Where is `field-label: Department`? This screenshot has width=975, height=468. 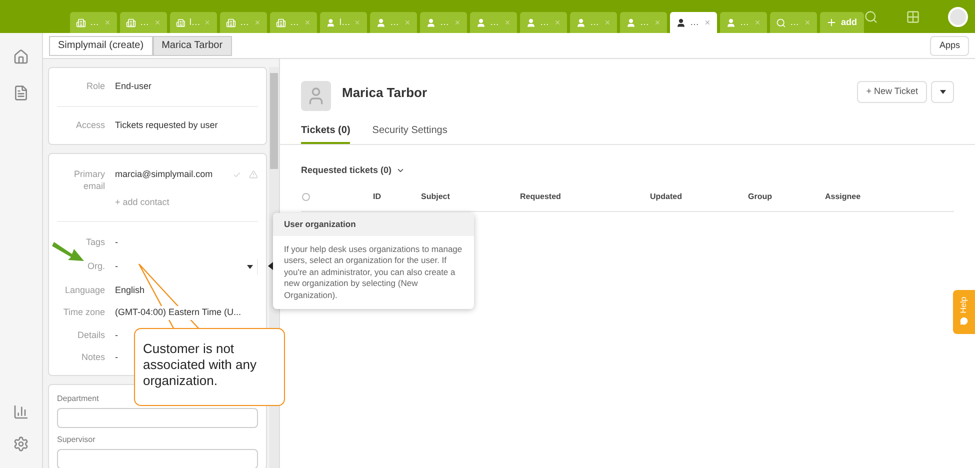
field-label: Department is located at coordinates (78, 398).